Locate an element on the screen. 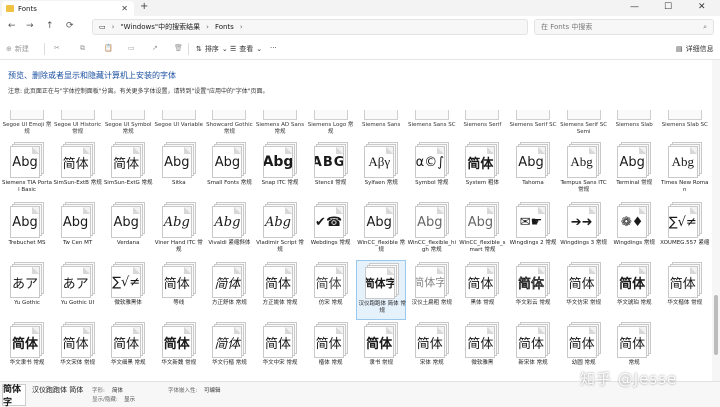  forward-button: → is located at coordinates (30, 26).